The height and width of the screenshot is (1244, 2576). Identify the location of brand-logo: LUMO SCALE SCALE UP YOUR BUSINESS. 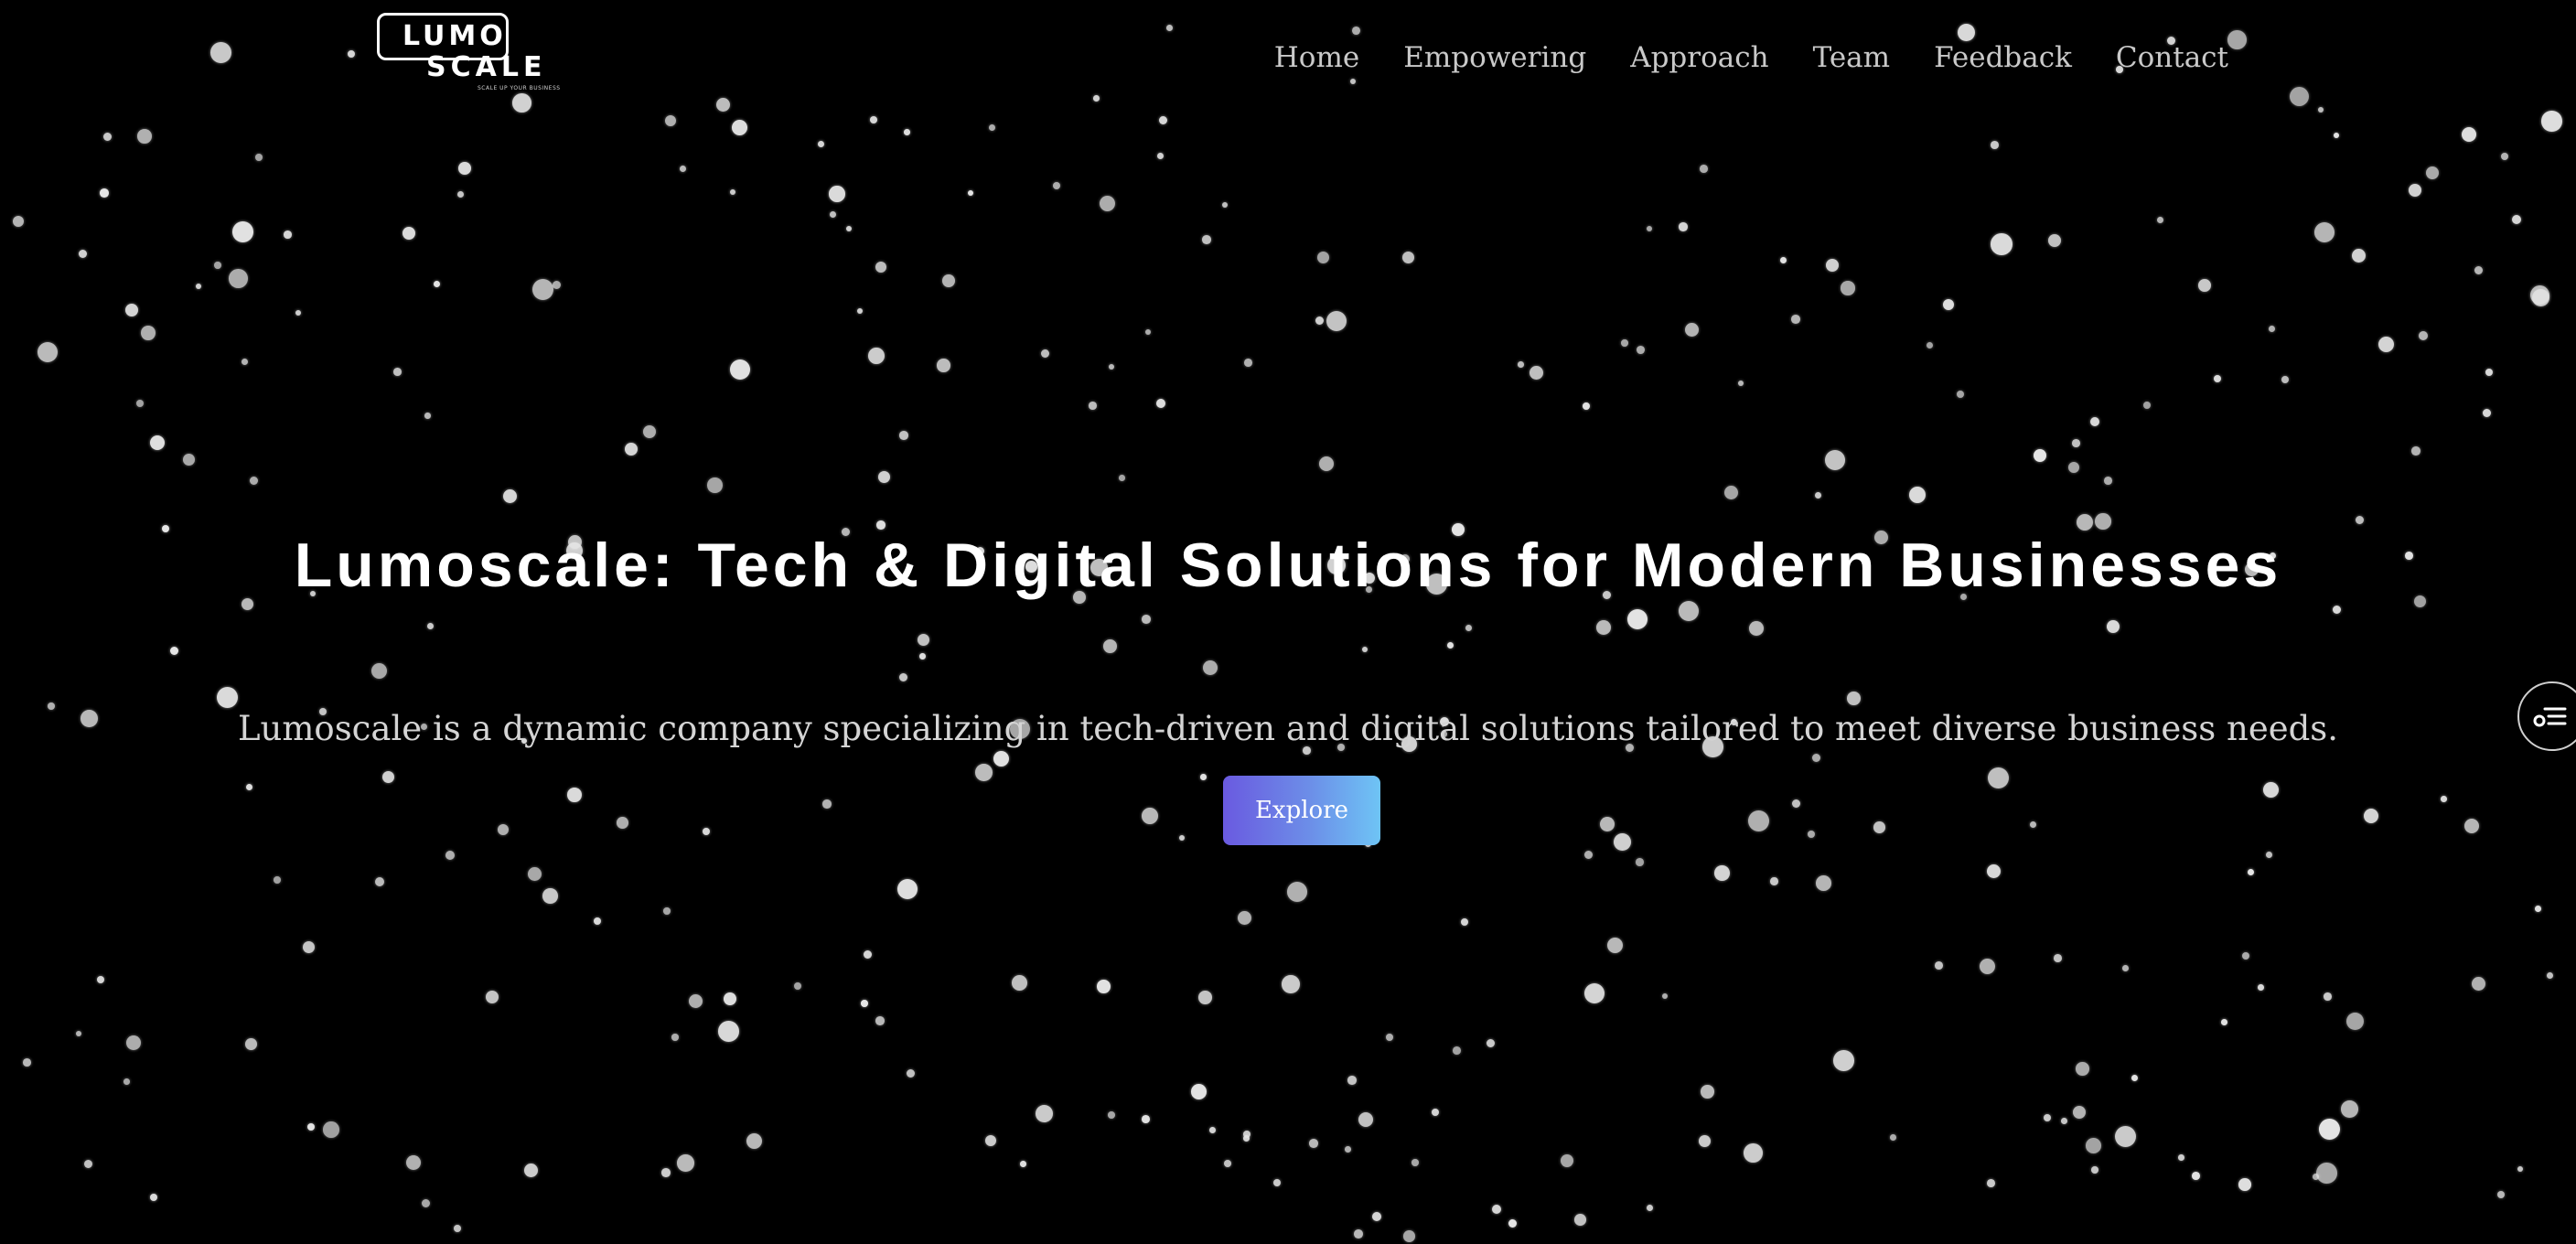
(469, 54).